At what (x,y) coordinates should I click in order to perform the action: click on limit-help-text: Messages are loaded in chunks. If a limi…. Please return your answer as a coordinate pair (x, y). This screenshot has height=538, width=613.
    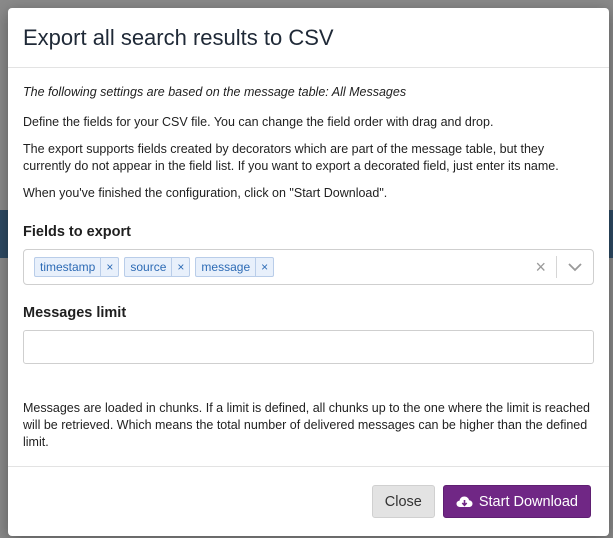
    Looking at the image, I should click on (306, 425).